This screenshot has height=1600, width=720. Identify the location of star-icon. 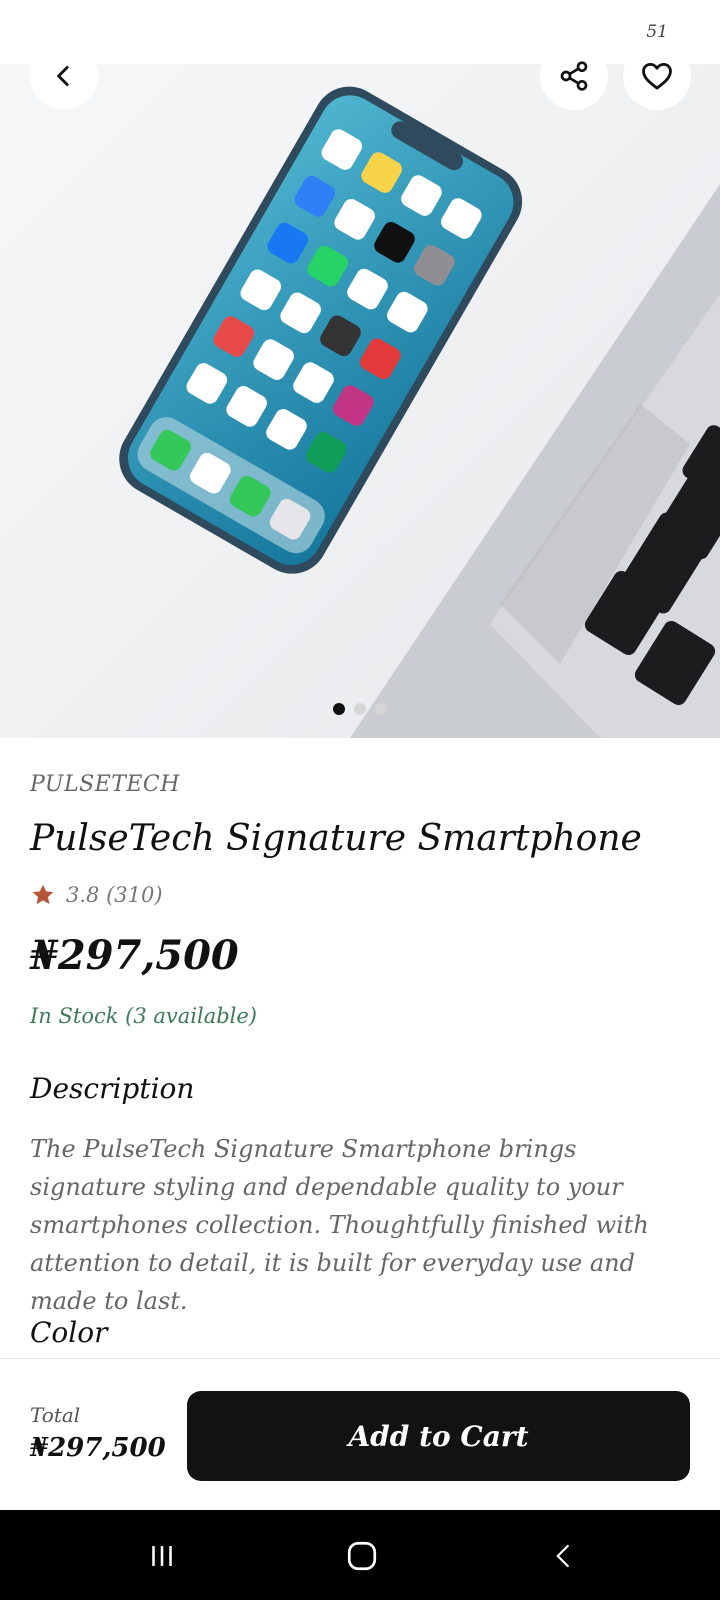
(43, 894).